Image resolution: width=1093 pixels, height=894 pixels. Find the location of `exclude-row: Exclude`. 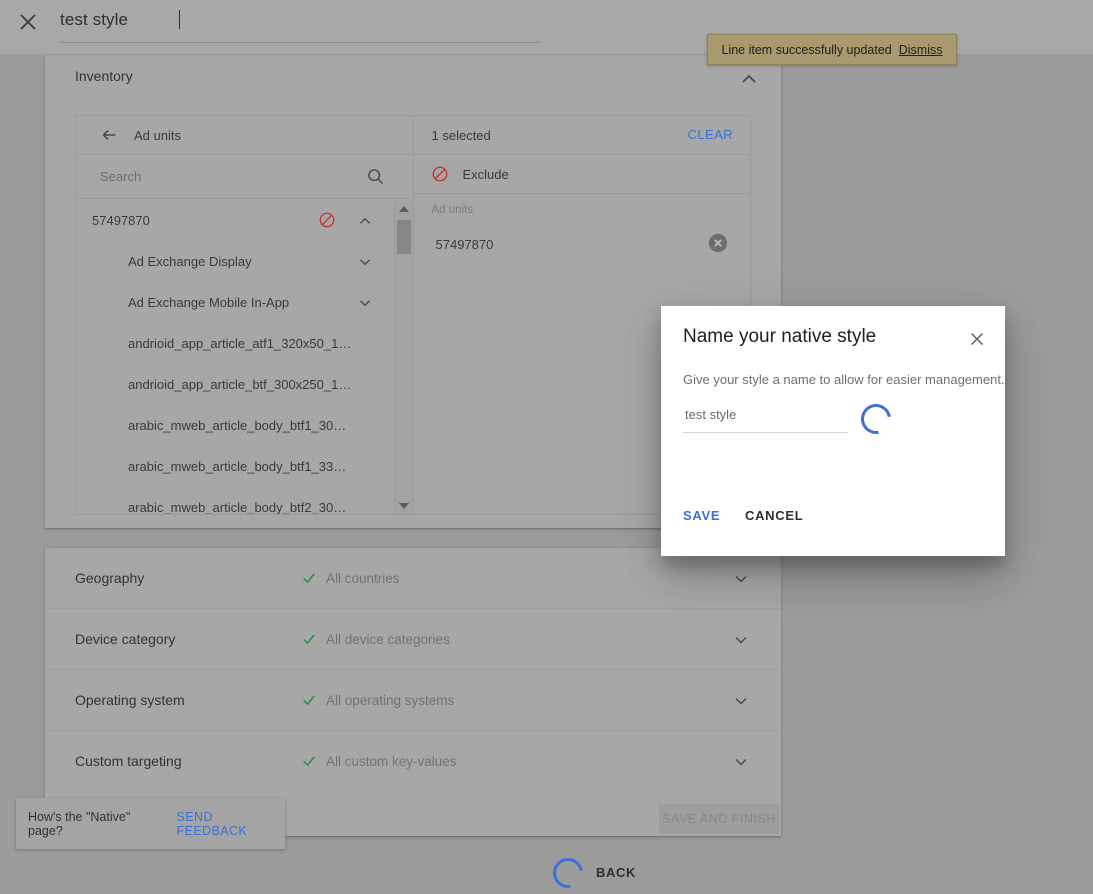

exclude-row: Exclude is located at coordinates (581, 174).